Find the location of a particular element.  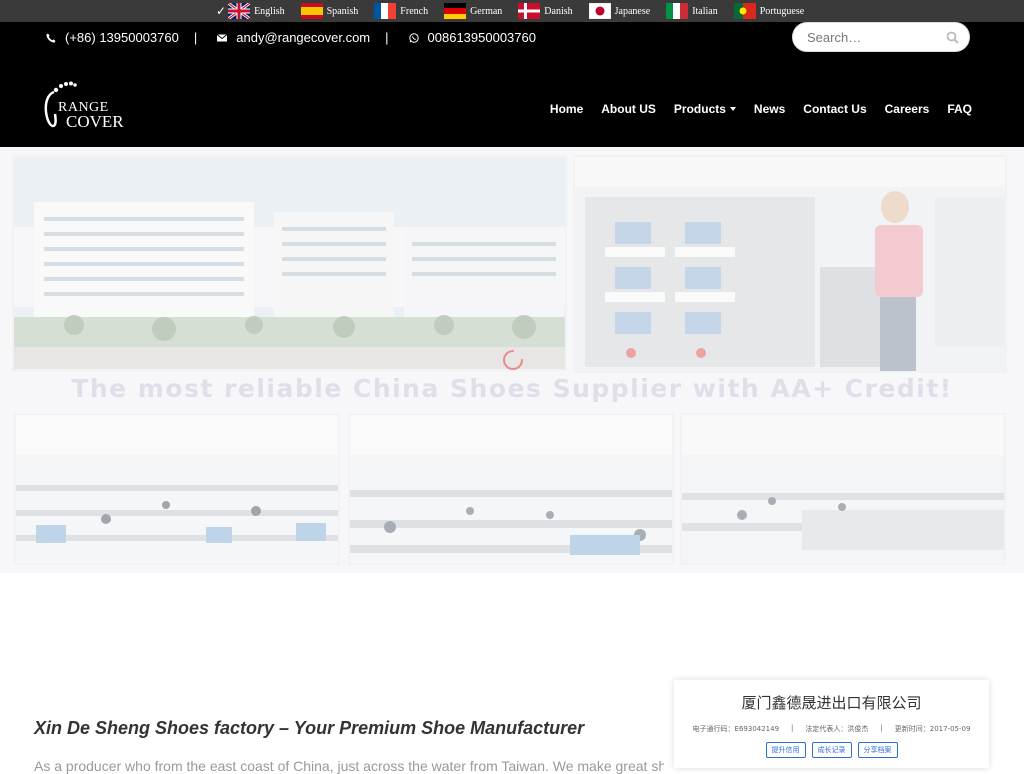

japan-flag-icon is located at coordinates (599, 11).